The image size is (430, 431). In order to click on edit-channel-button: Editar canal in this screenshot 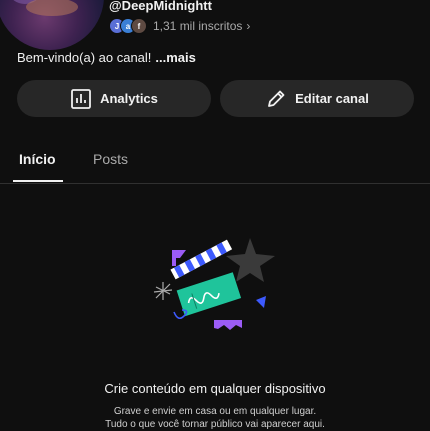, I will do `click(317, 98)`.